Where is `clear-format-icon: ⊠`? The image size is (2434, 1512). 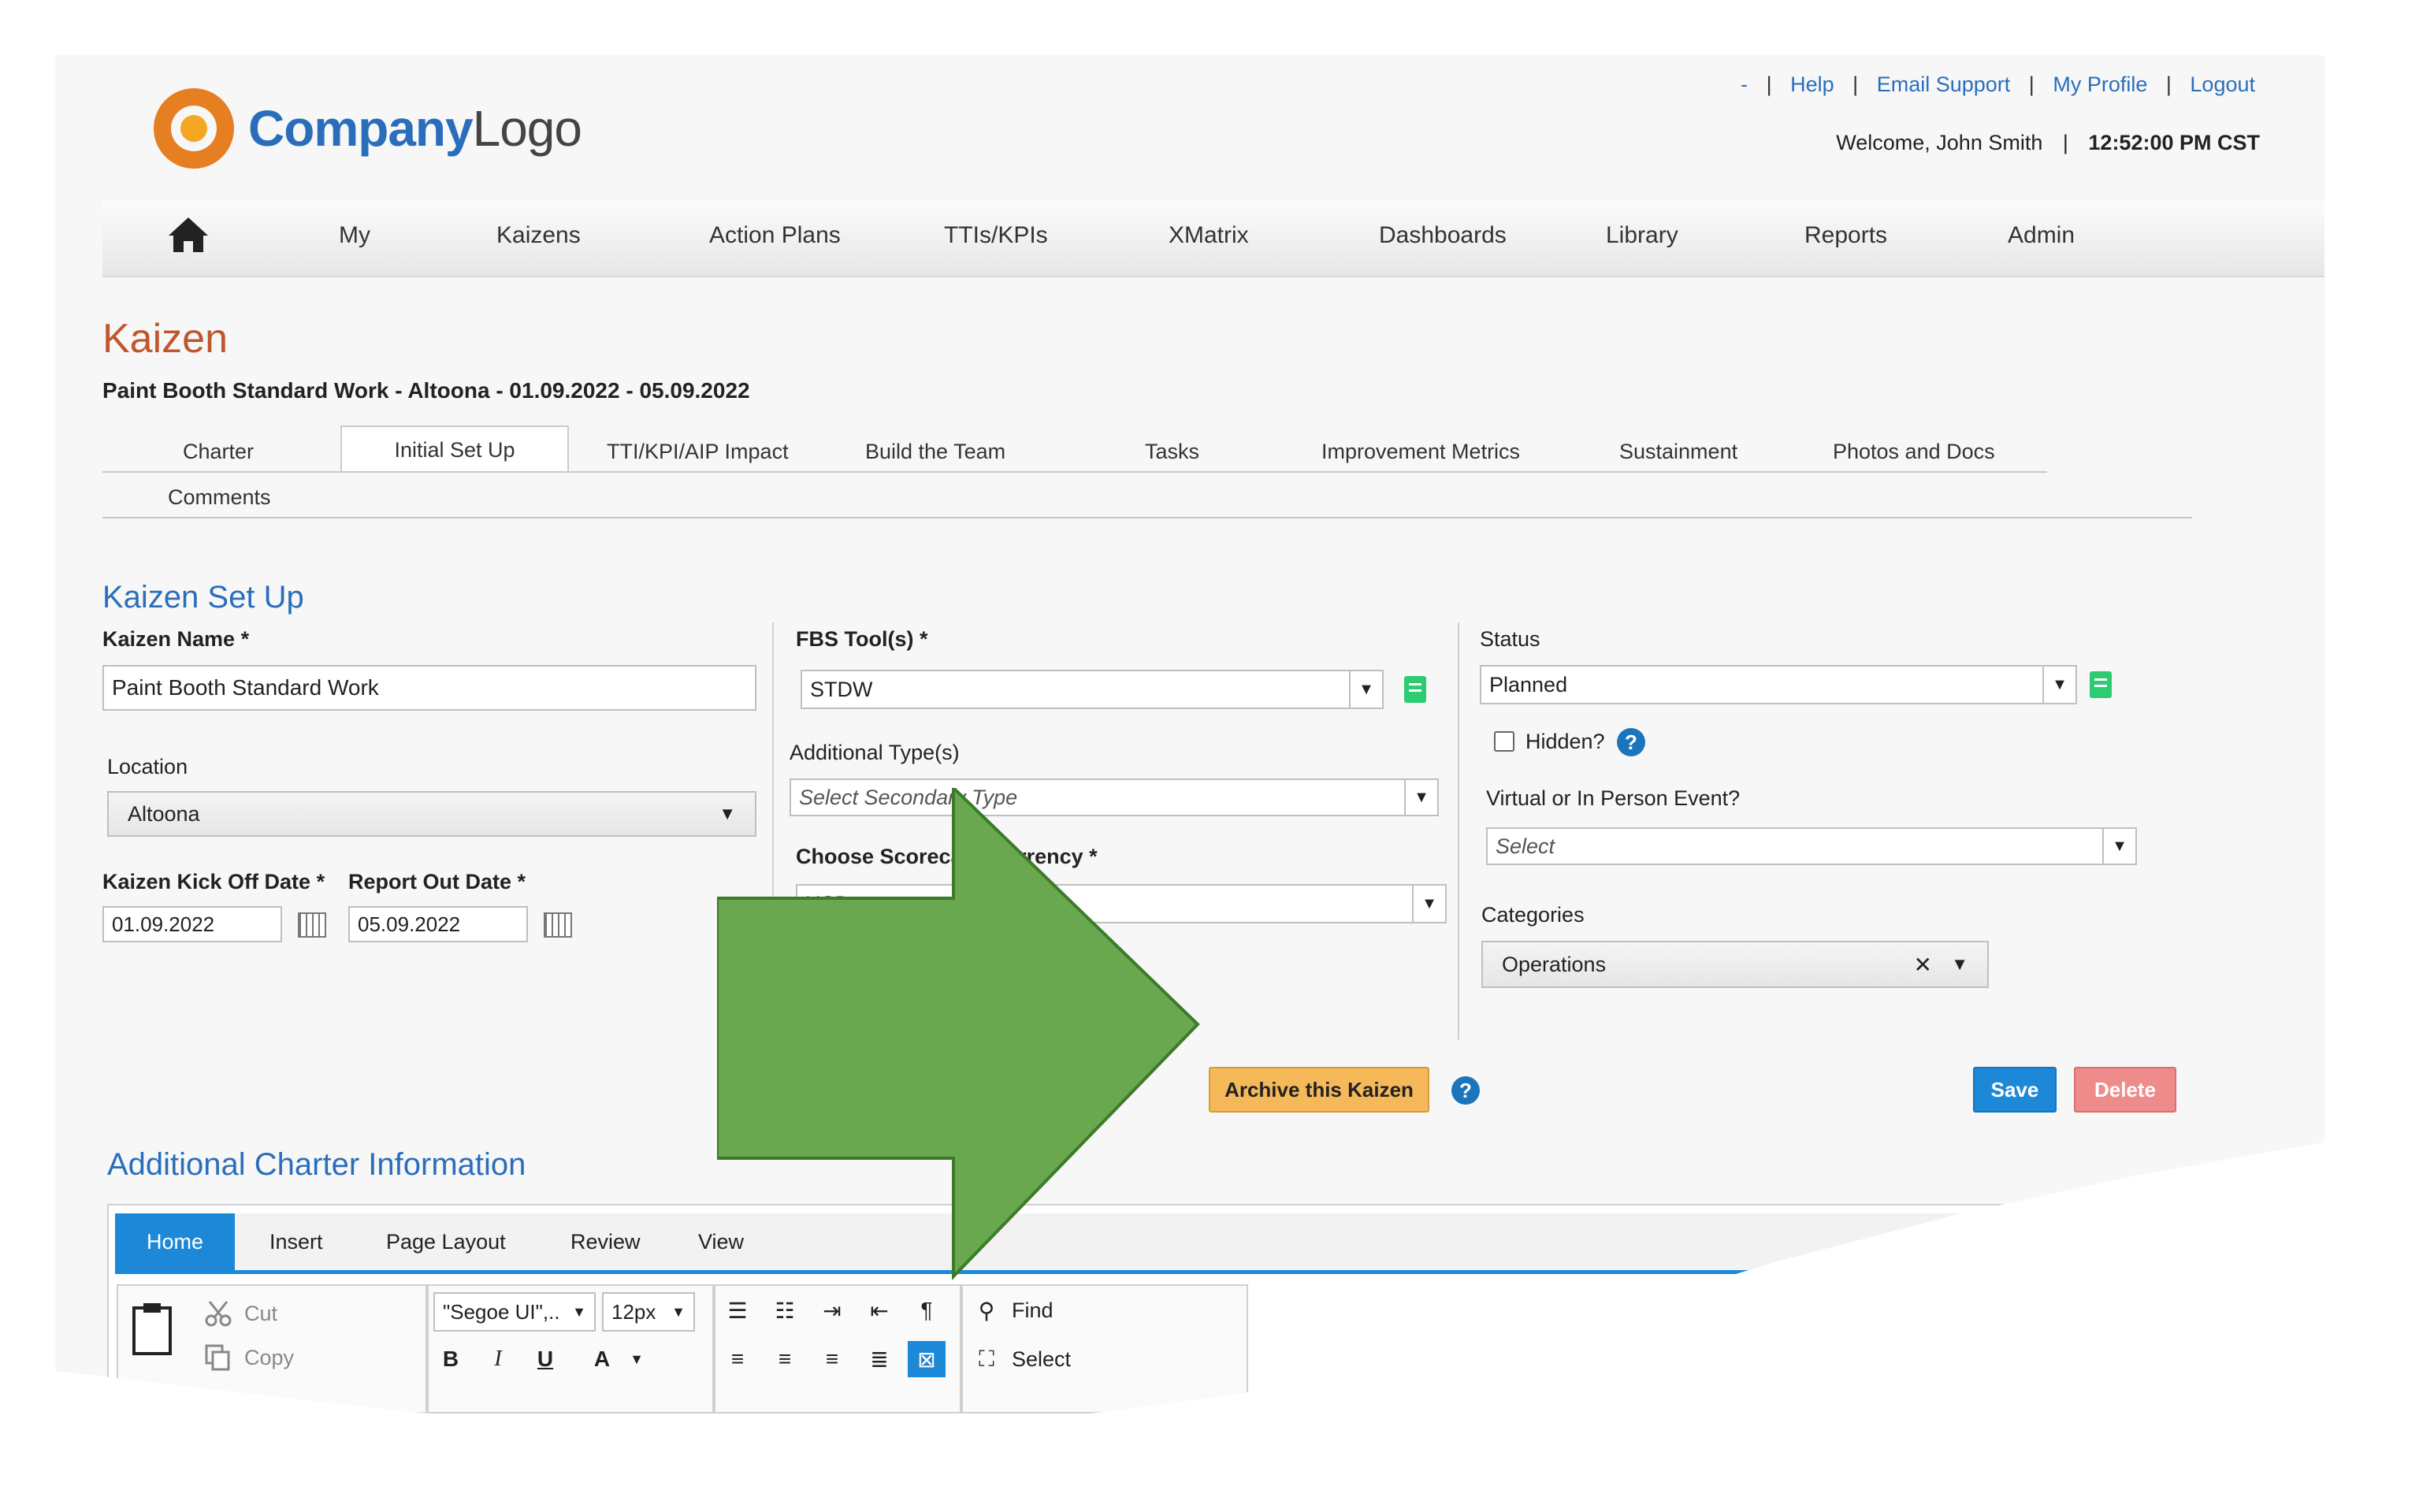 clear-format-icon: ⊠ is located at coordinates (927, 1359).